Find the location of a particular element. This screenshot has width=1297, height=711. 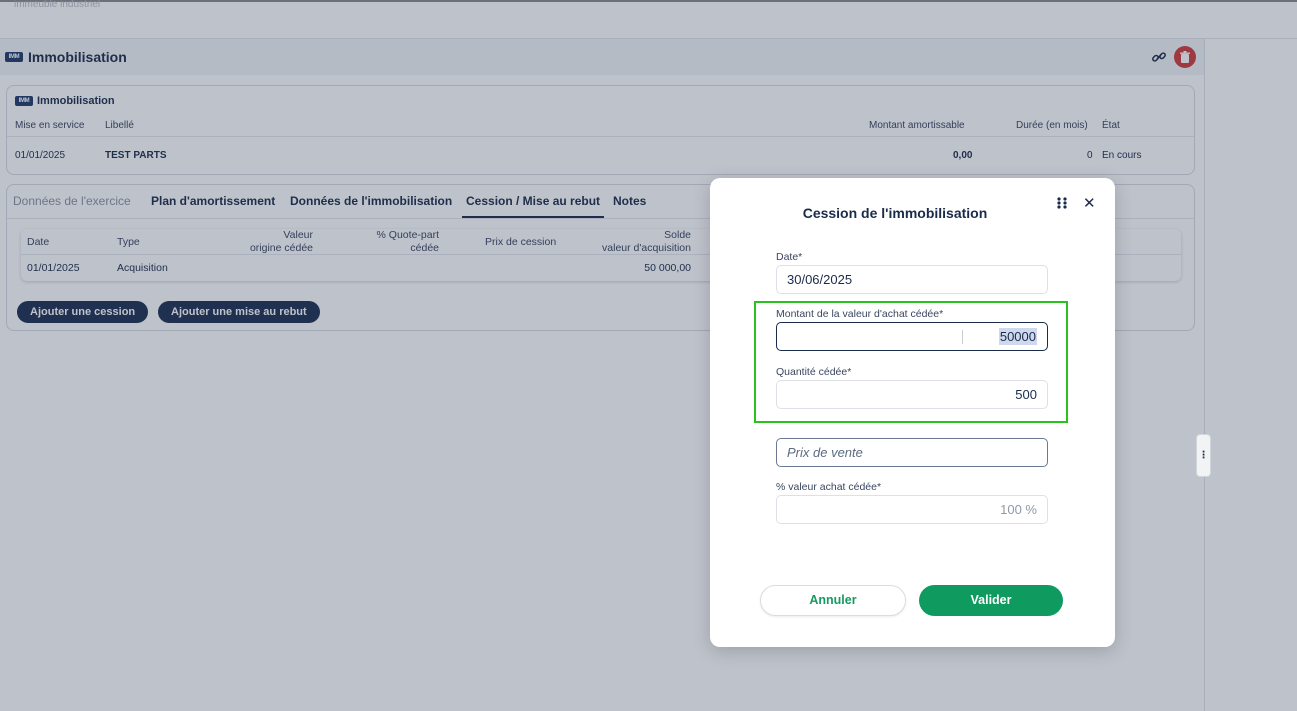

montant-label: Montant de la valeur d'achat cédée* is located at coordinates (860, 314).